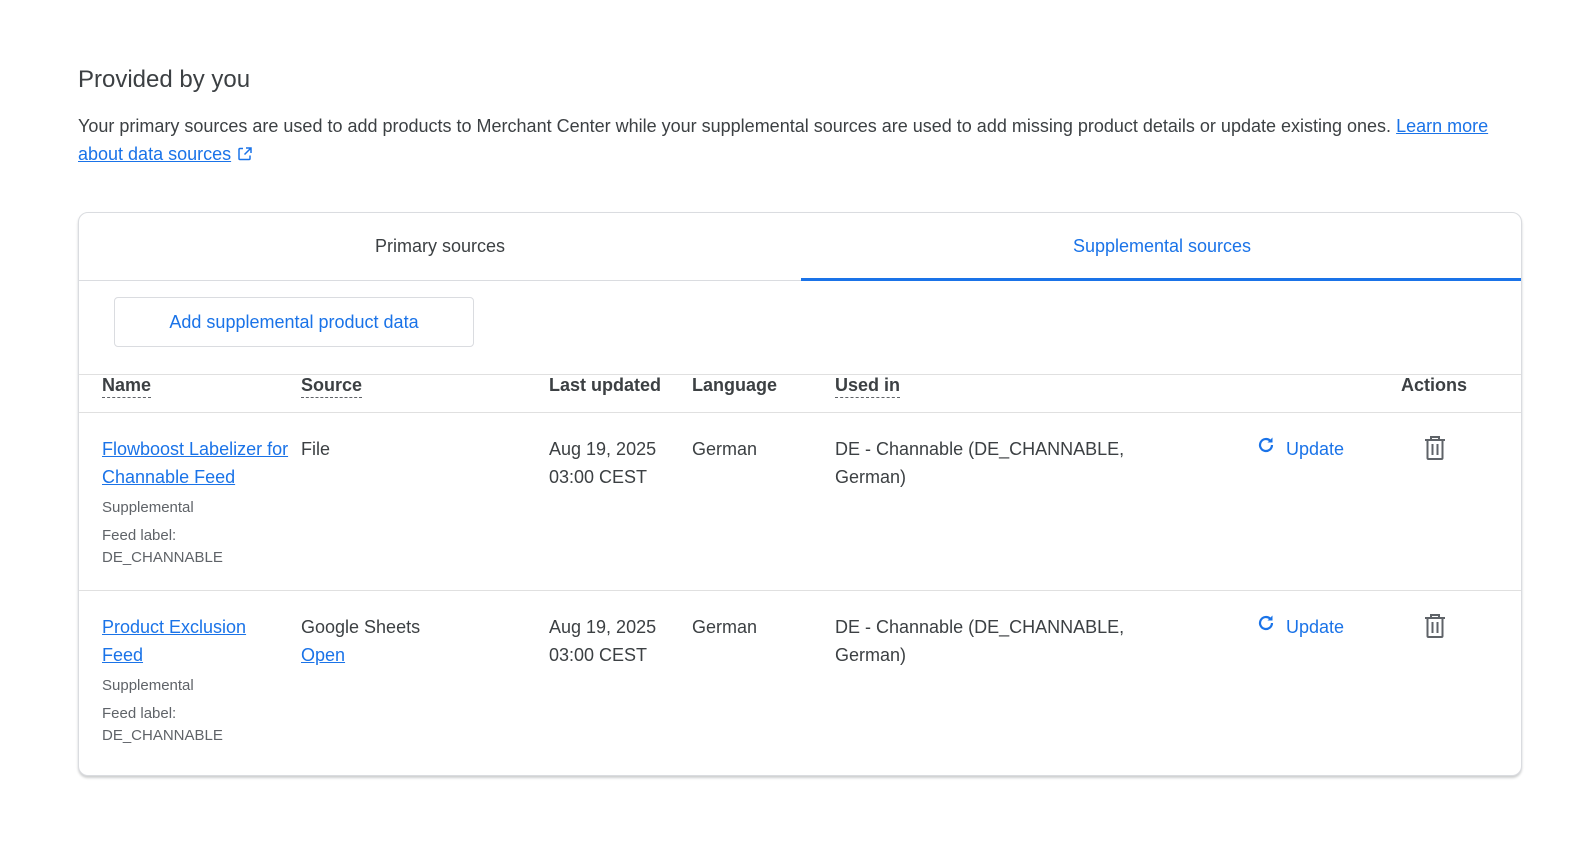 The width and height of the screenshot is (1592, 853). I want to click on section-title: Provided by you, so click(164, 79).